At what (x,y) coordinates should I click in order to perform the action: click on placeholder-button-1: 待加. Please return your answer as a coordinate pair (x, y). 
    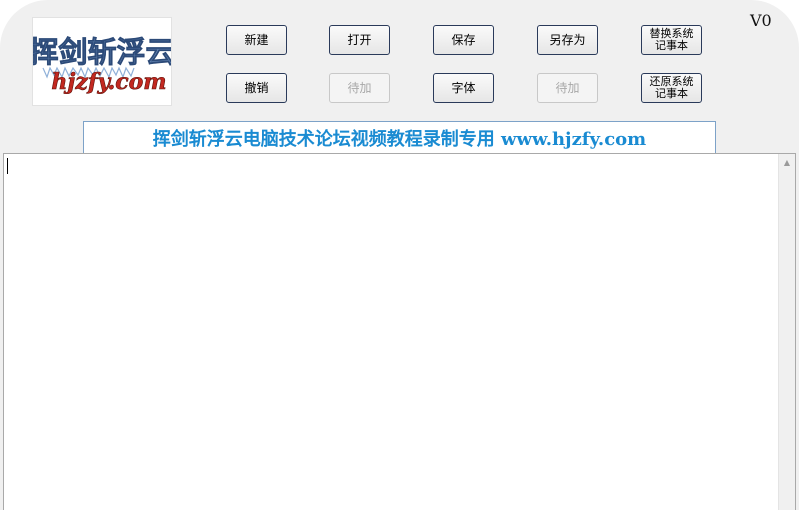
    Looking at the image, I should click on (359, 88).